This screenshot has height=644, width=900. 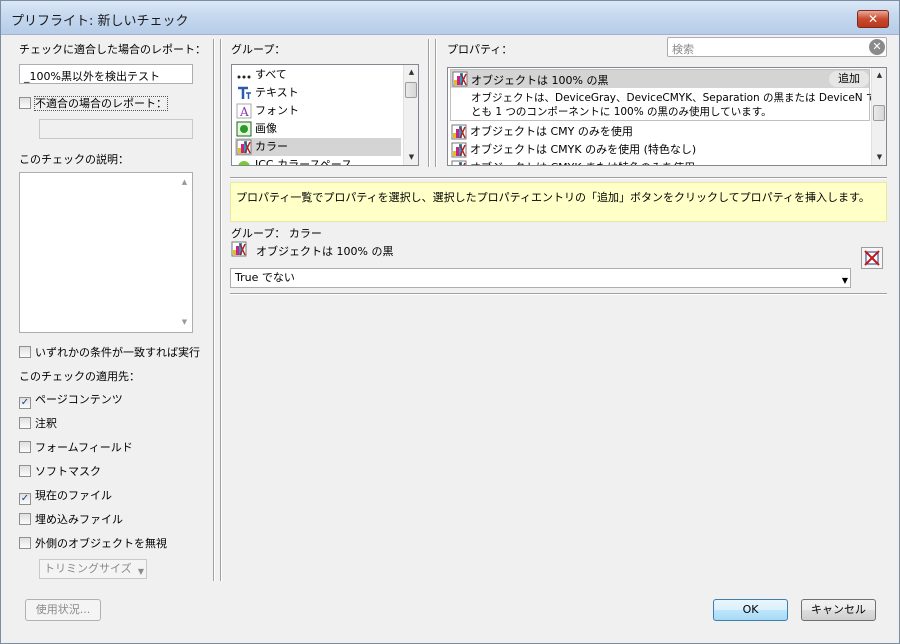 I want to click on group-item: ICC カラースペース, so click(x=318, y=161).